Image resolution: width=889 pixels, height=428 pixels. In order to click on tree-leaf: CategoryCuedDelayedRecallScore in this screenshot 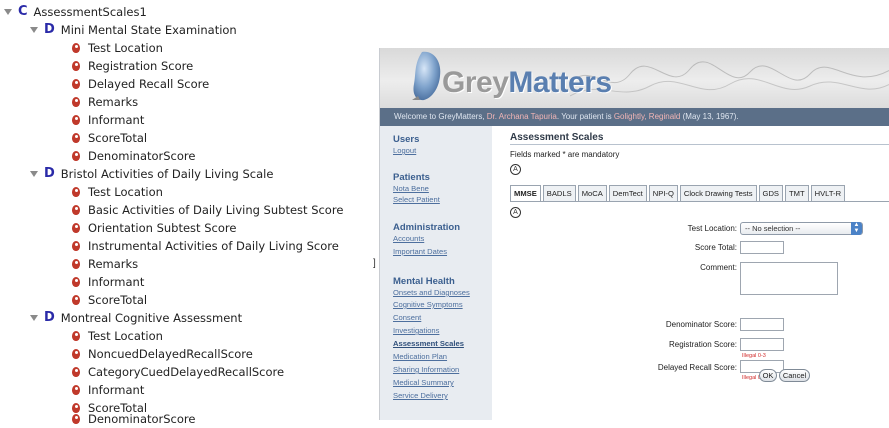, I will do `click(178, 372)`.